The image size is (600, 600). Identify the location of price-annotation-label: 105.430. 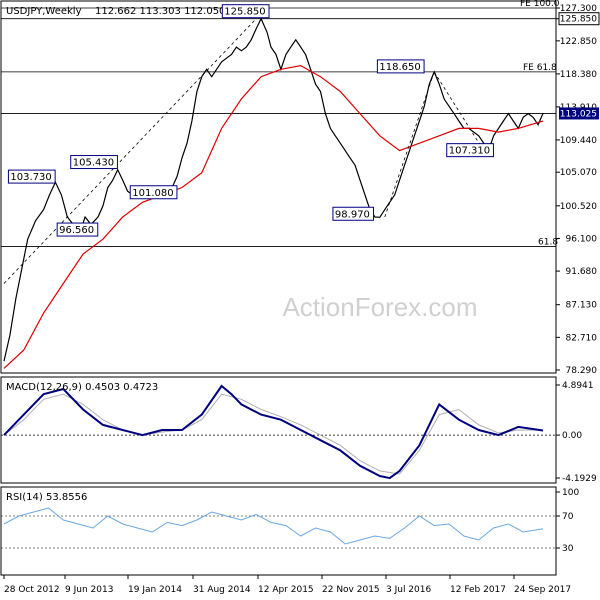
(93, 163).